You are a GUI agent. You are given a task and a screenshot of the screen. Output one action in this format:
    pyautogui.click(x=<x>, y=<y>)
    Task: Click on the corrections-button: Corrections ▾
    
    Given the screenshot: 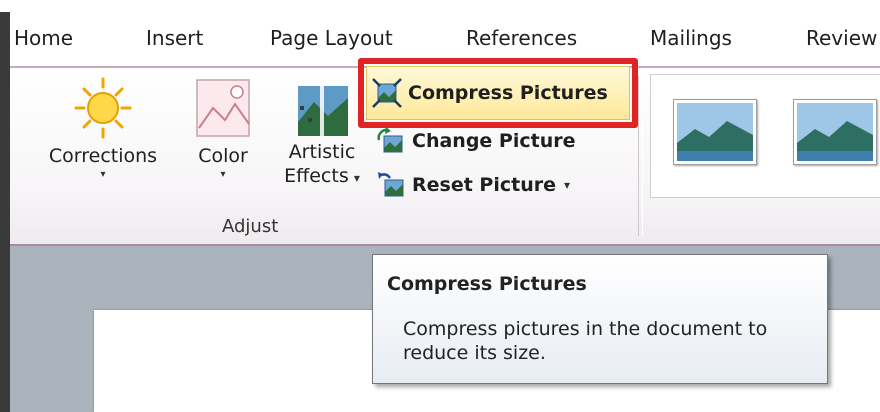 What is the action you would take?
    pyautogui.click(x=103, y=128)
    